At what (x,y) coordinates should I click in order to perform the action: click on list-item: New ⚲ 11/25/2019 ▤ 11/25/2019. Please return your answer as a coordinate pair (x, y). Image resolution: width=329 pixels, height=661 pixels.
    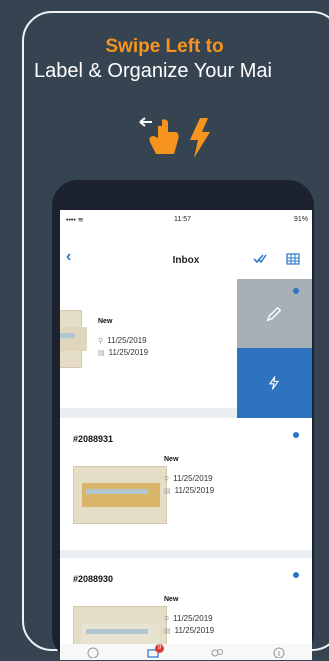
    Looking at the image, I should click on (148, 344).